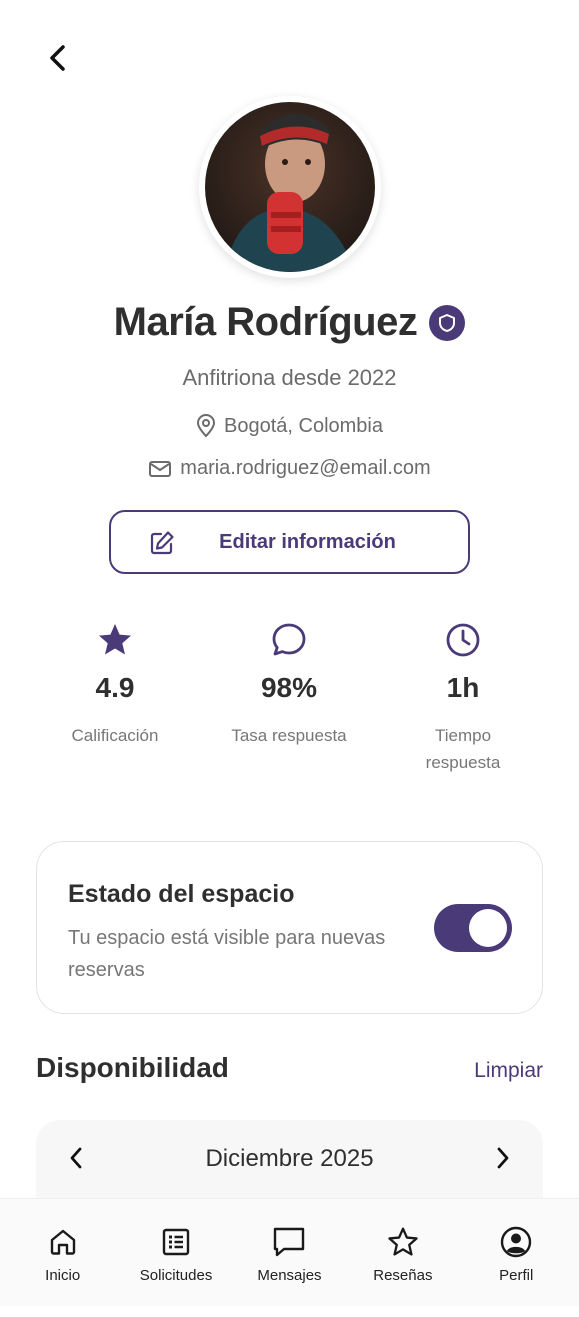 Image resolution: width=579 pixels, height=1317 pixels. Describe the element at coordinates (463, 687) in the screenshot. I see `stat-value: 1h` at that location.